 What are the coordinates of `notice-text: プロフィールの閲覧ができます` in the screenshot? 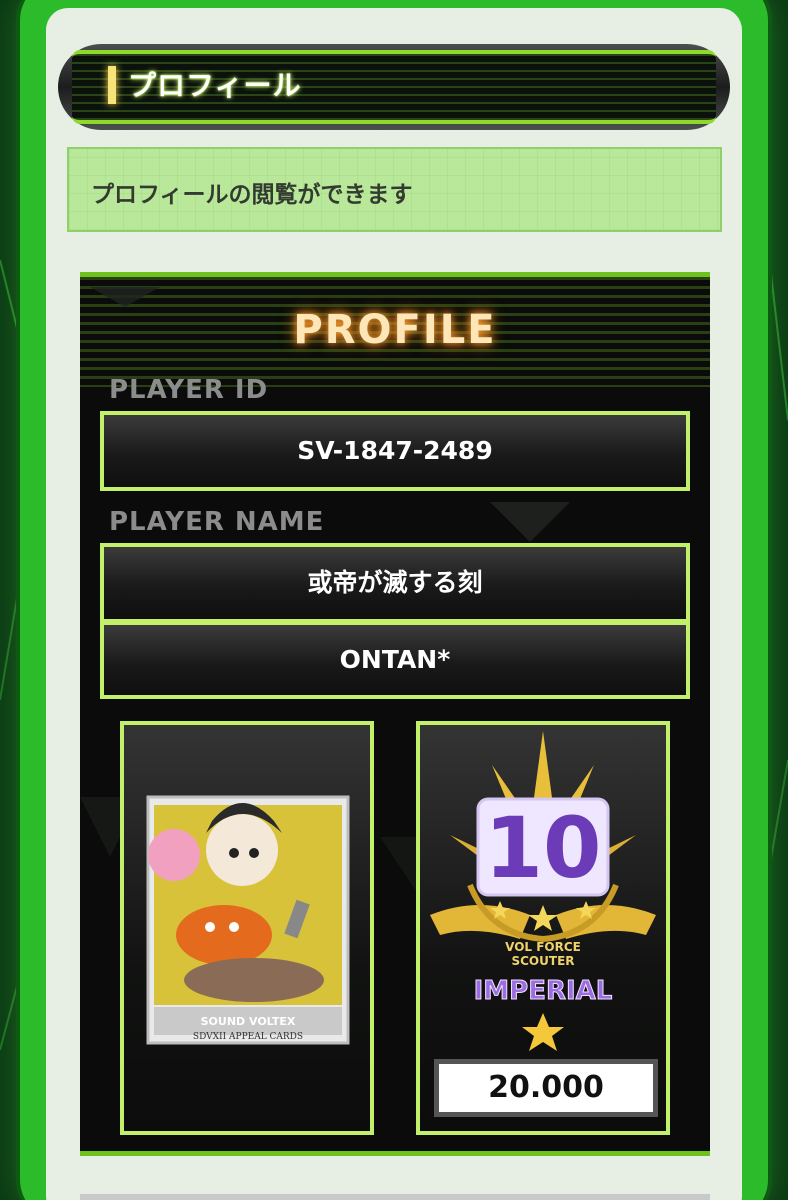 It's located at (252, 195).